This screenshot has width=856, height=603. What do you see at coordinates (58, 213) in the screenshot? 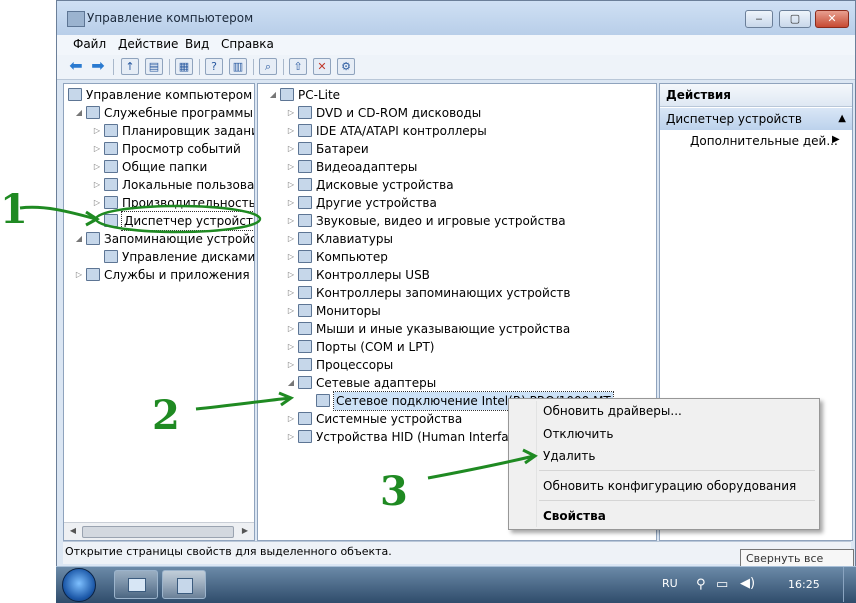
I see `arrow-1-annotation` at bounding box center [58, 213].